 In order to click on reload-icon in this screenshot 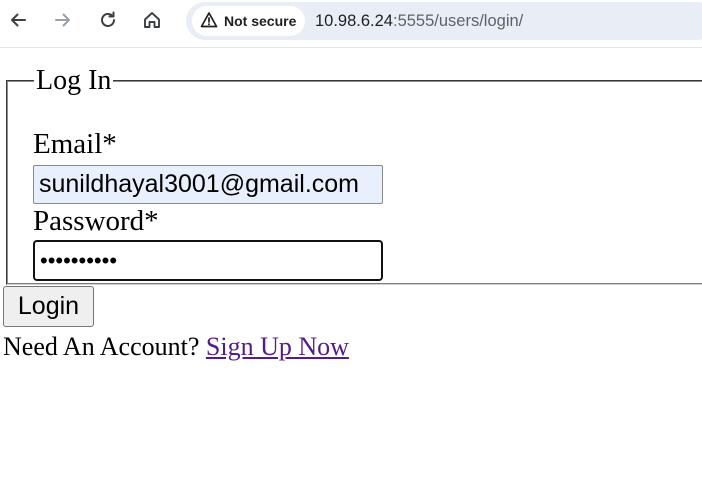, I will do `click(108, 20)`.